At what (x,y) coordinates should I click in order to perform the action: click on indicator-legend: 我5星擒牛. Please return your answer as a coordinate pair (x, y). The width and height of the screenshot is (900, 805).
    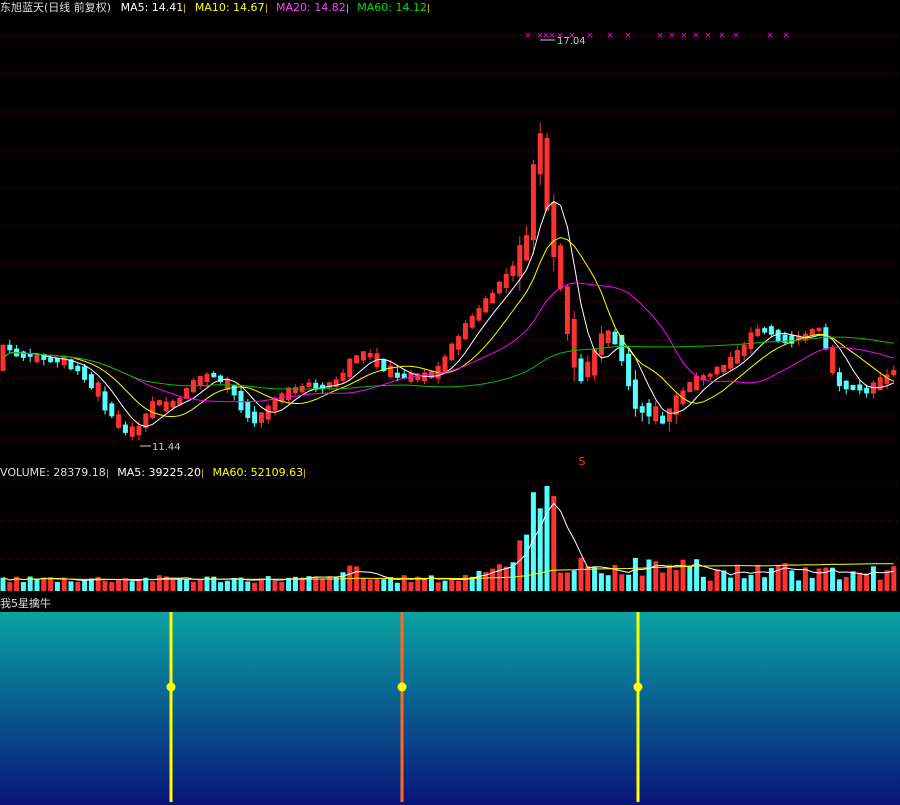
    Looking at the image, I should click on (28, 604).